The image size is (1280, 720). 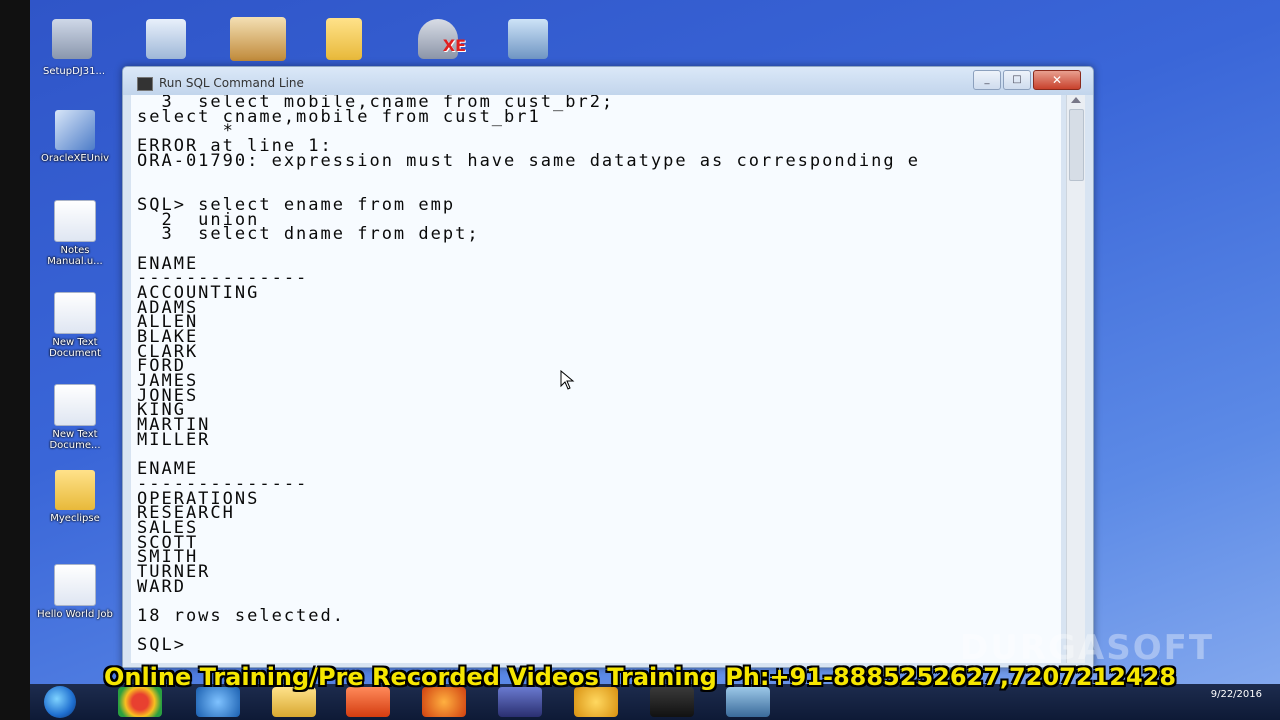 What do you see at coordinates (75, 518) in the screenshot?
I see `desktop-icon-label: Myeclipse` at bounding box center [75, 518].